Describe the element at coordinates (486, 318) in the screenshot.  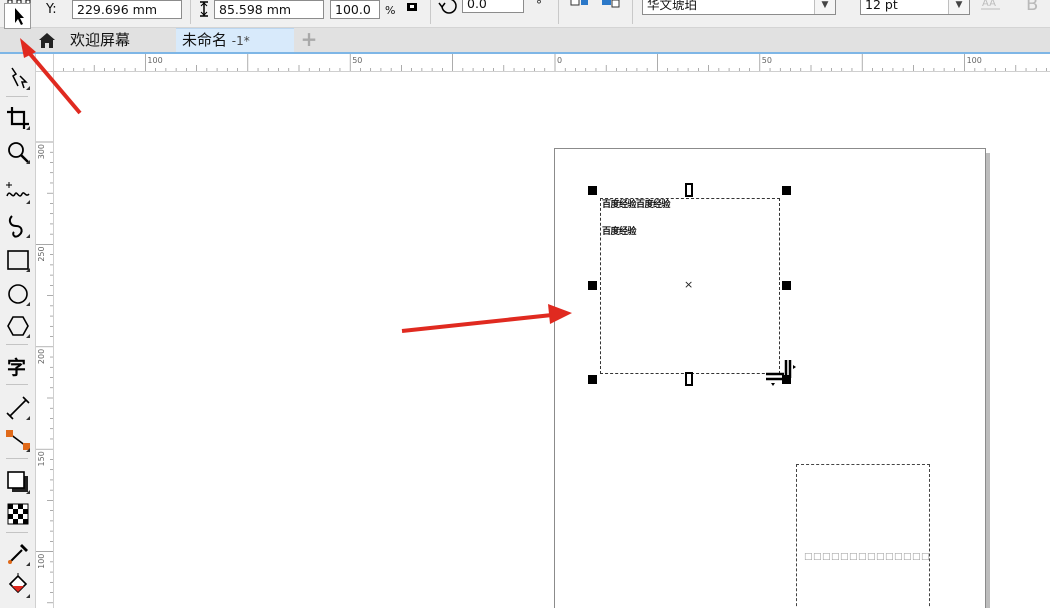
I see `red-arrow-text-frame` at that location.